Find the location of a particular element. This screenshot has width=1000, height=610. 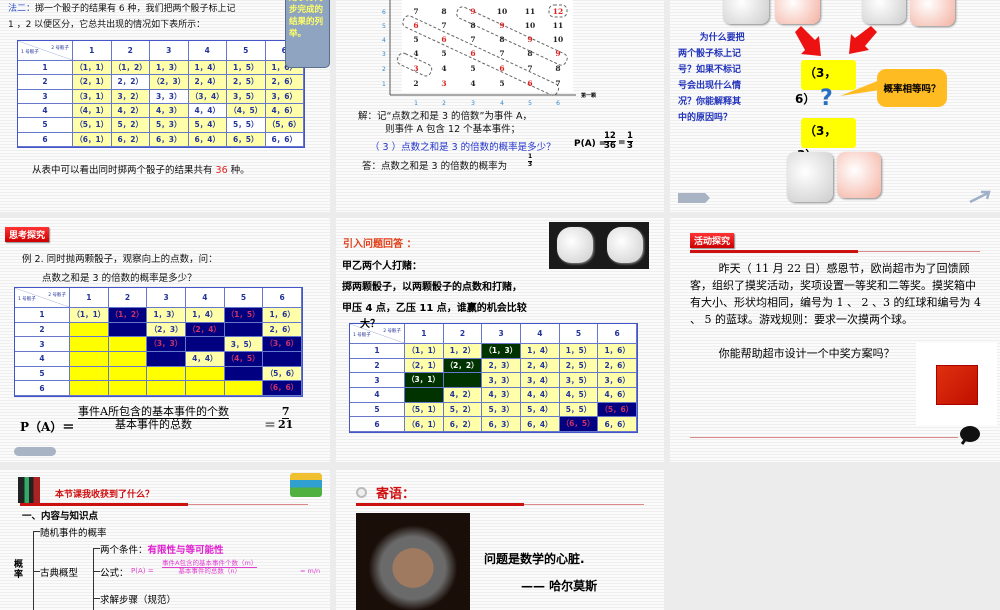

equals: = is located at coordinates (622, 143).